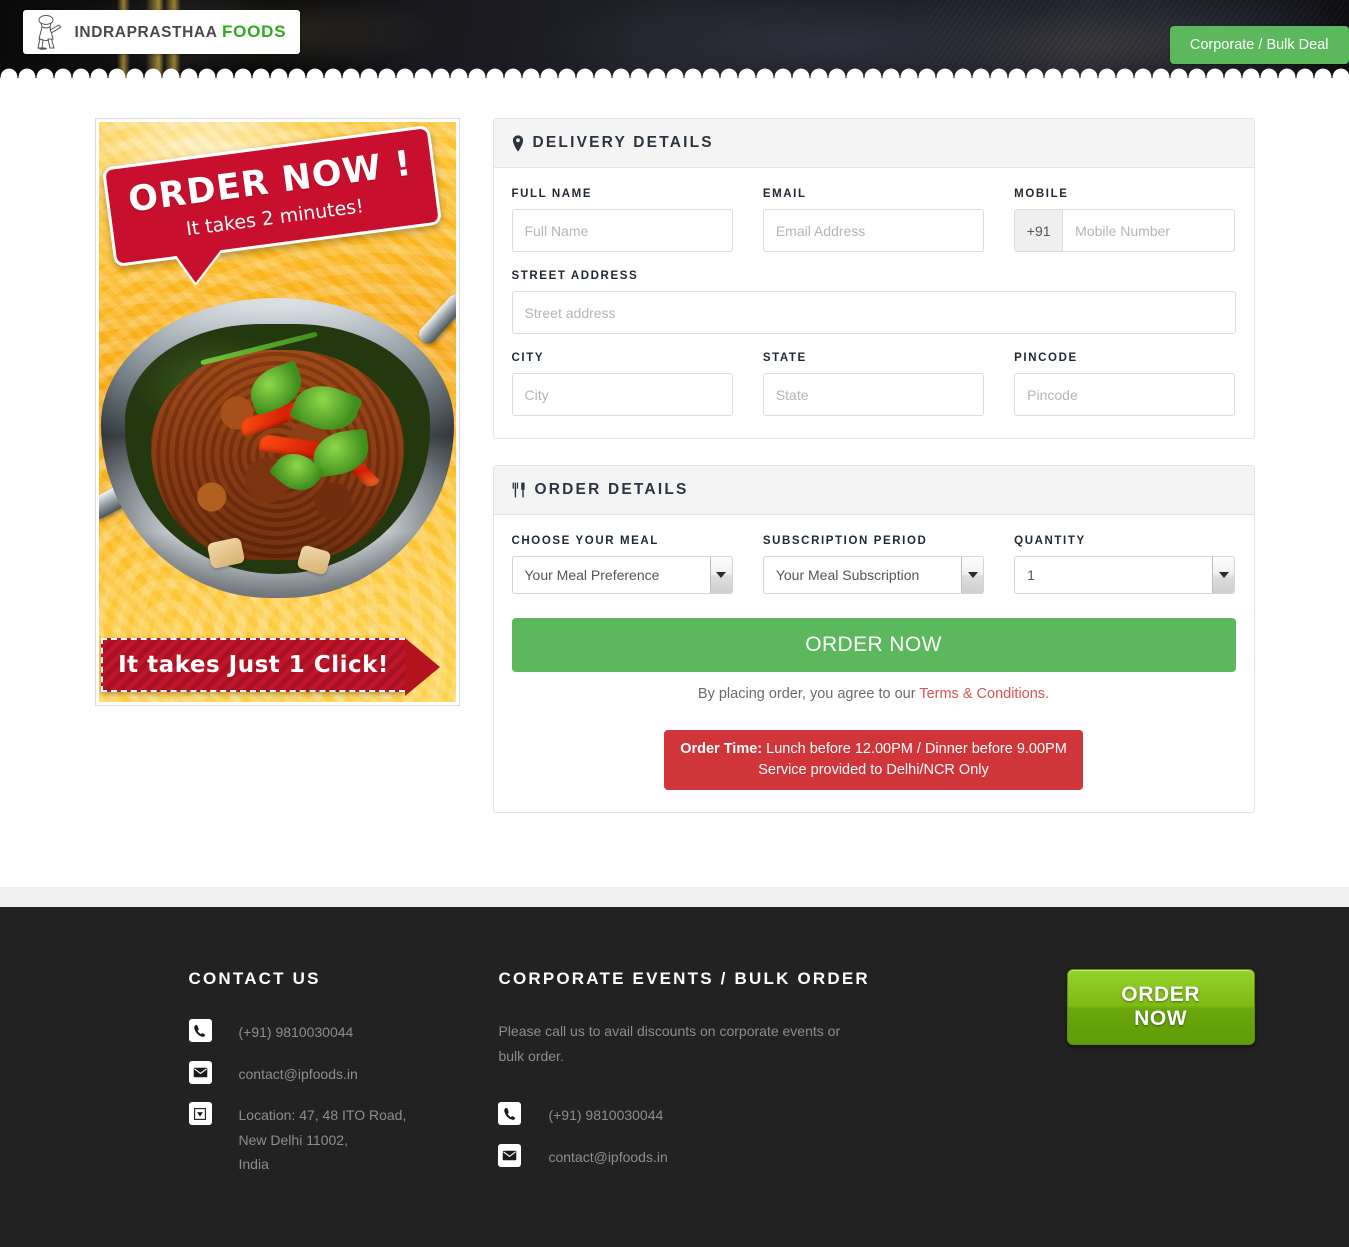 This screenshot has height=1247, width=1349. Describe the element at coordinates (611, 489) in the screenshot. I see `order-details-title: ORDER DETAILS` at that location.